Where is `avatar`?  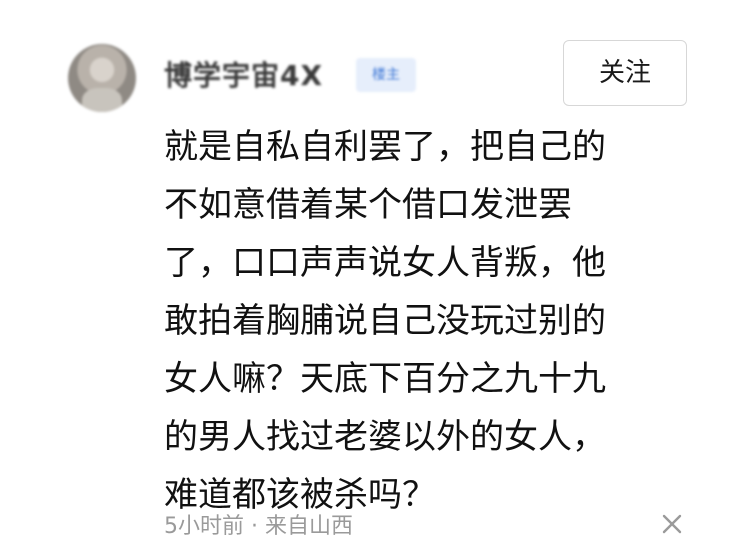 avatar is located at coordinates (102, 78).